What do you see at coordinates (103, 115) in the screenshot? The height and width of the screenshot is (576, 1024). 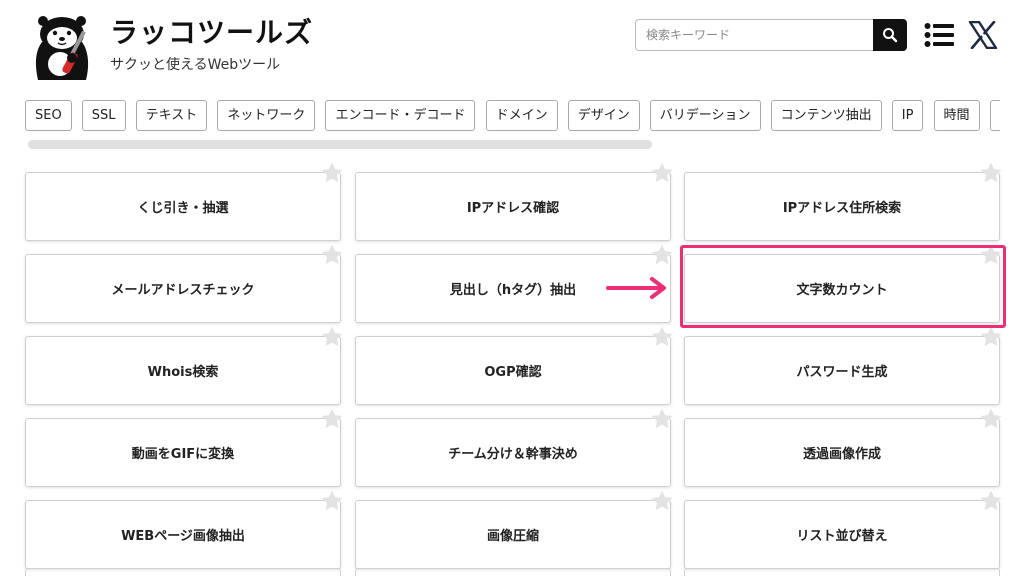 I see `tag-ssl: SSL` at bounding box center [103, 115].